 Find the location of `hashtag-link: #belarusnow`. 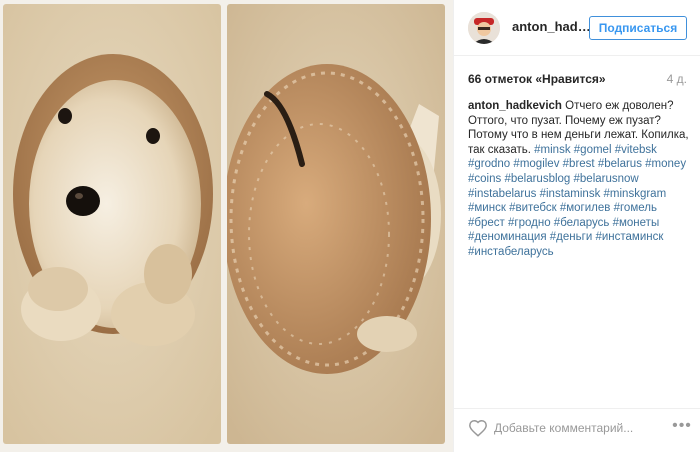

hashtag-link: #belarusnow is located at coordinates (606, 179).